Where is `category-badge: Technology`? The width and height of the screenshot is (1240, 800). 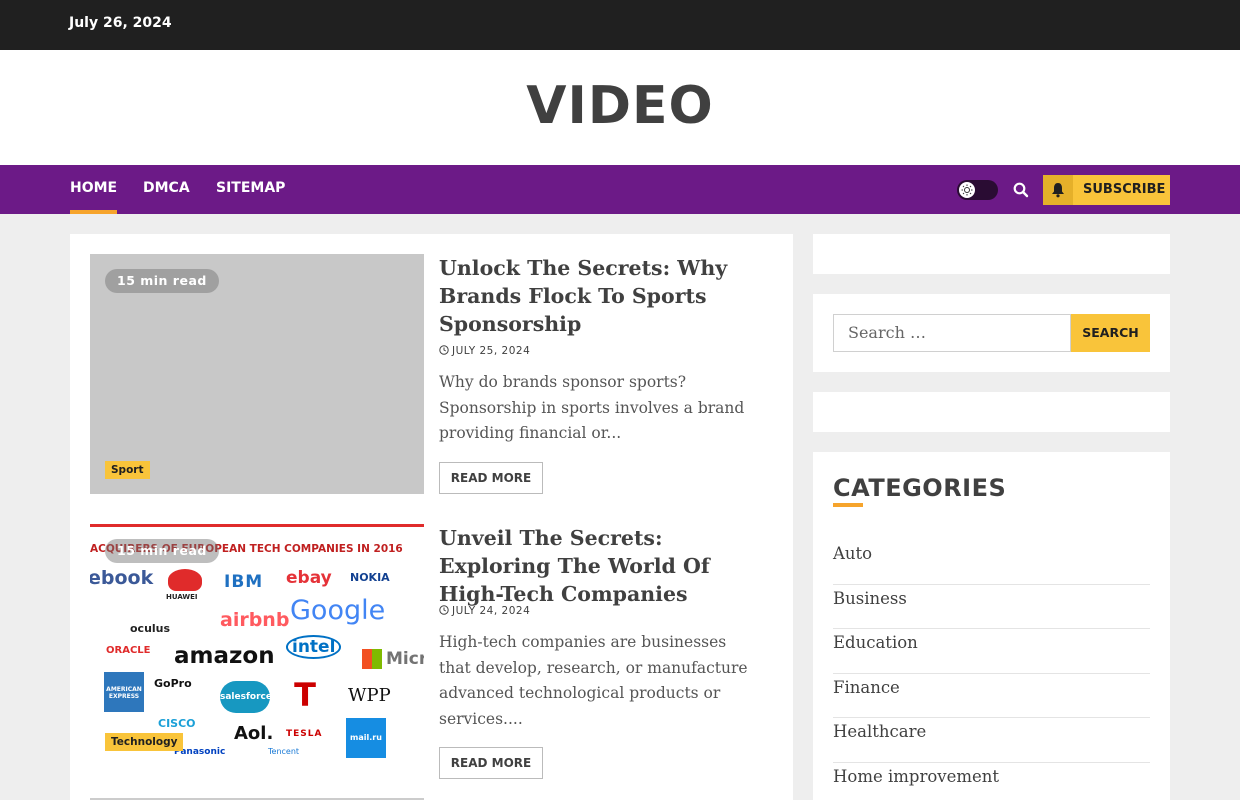
category-badge: Technology is located at coordinates (144, 742).